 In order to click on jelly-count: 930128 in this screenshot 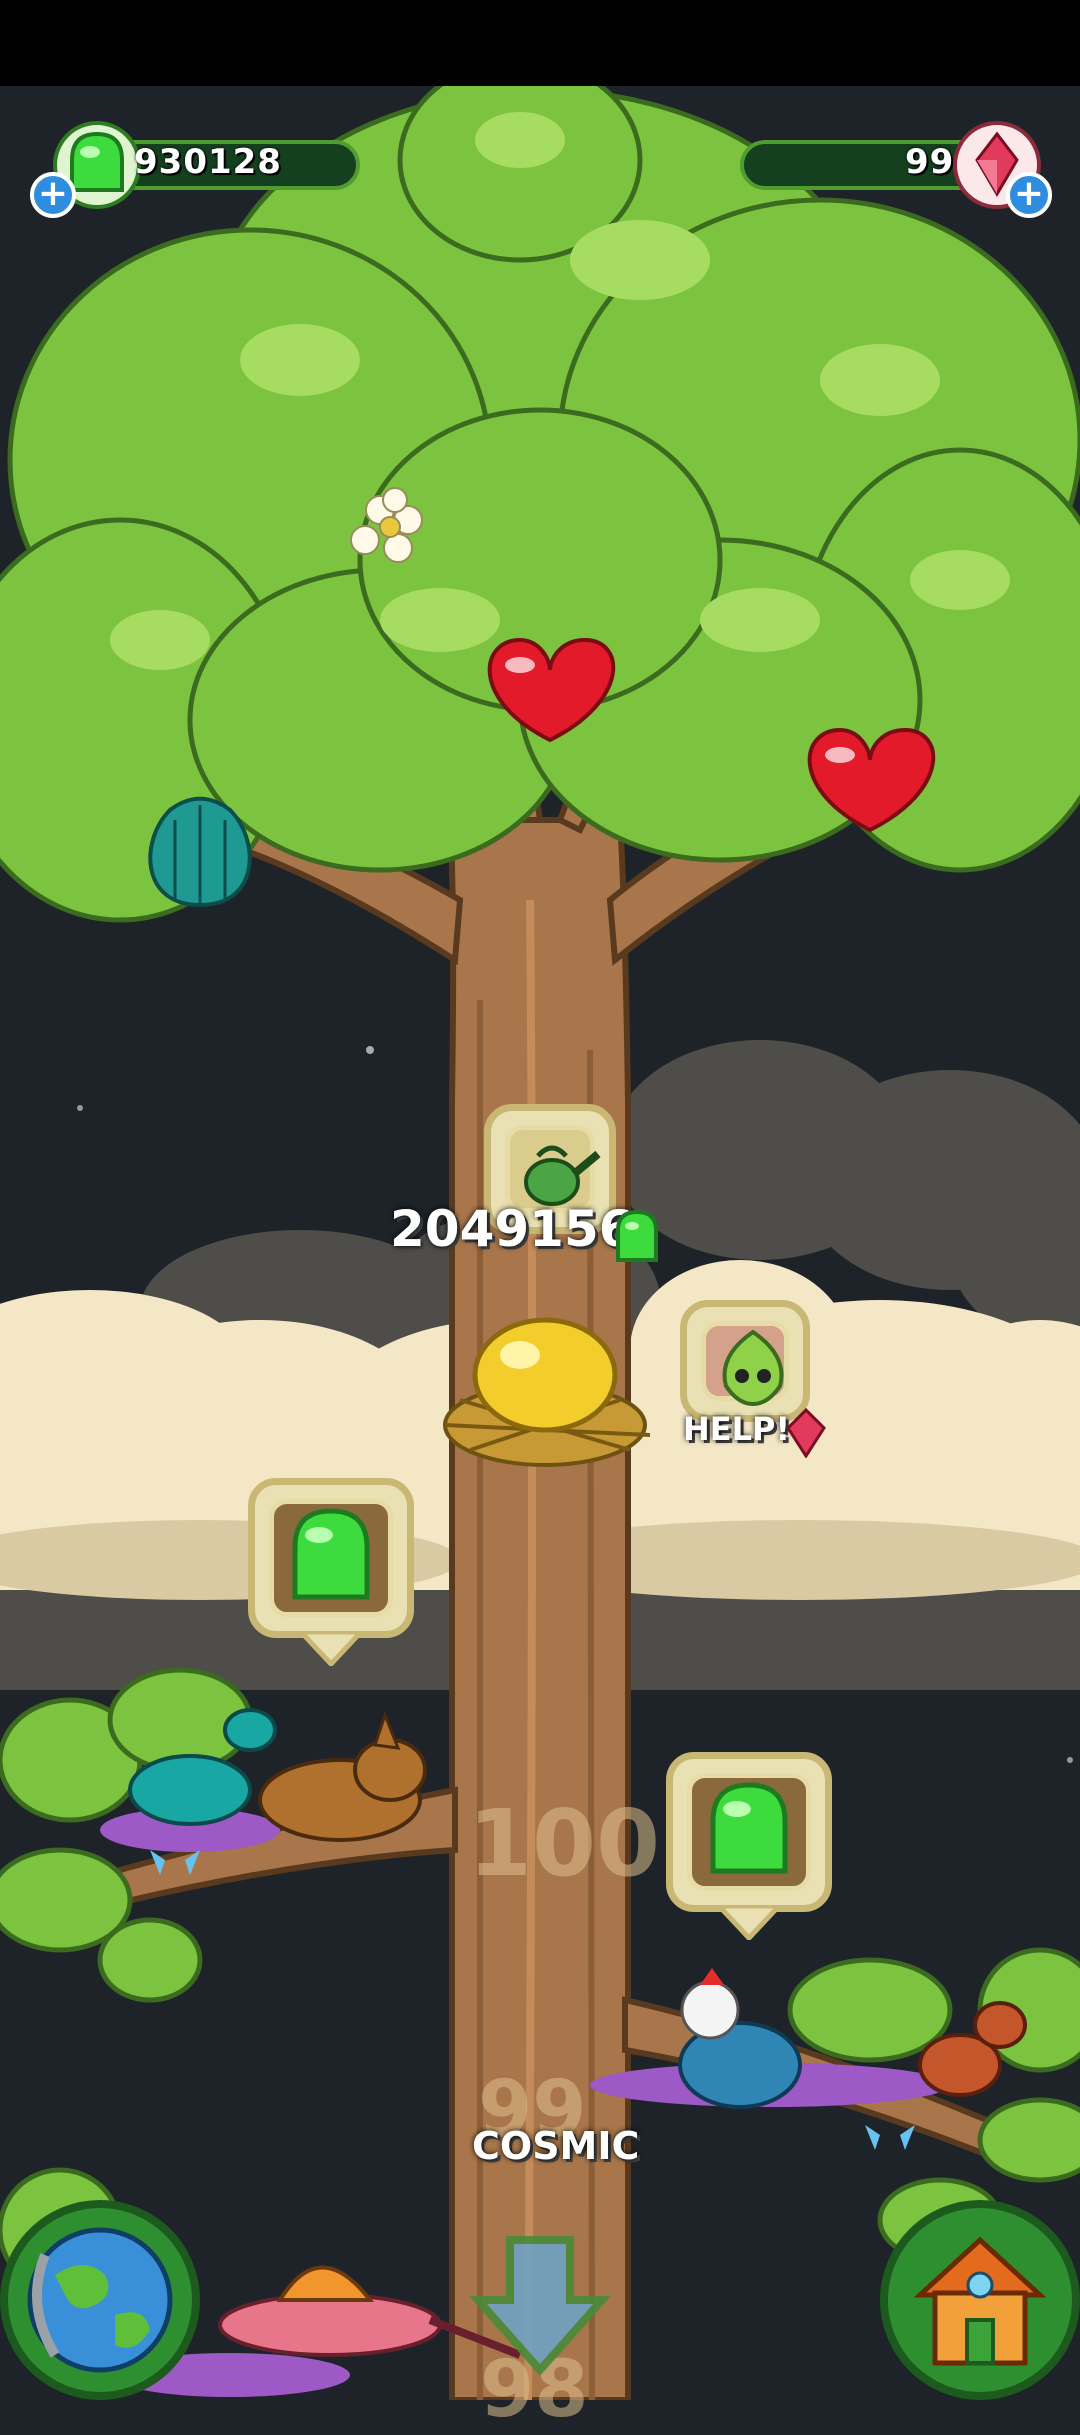, I will do `click(208, 162)`.